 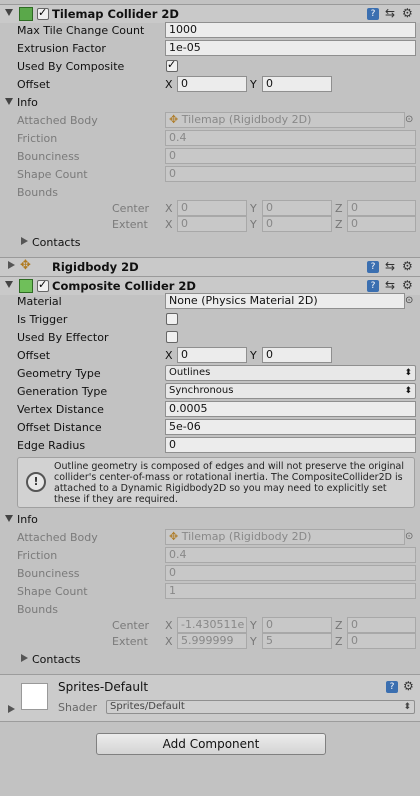 I want to click on add-component-button: Add Component, so click(x=211, y=744).